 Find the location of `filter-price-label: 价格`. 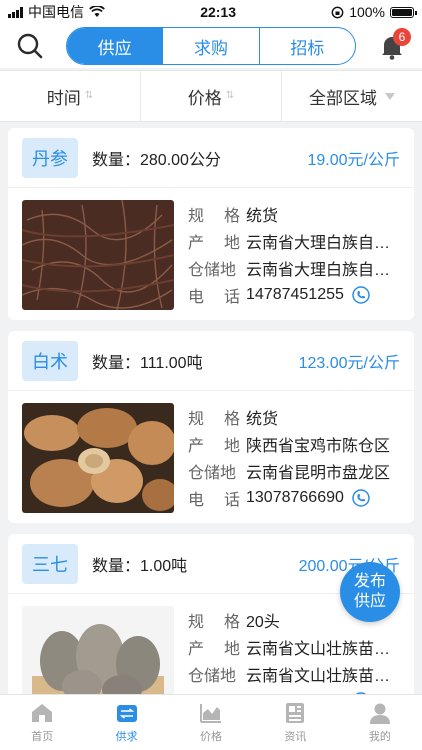

filter-price-label: 价格 is located at coordinates (204, 98).